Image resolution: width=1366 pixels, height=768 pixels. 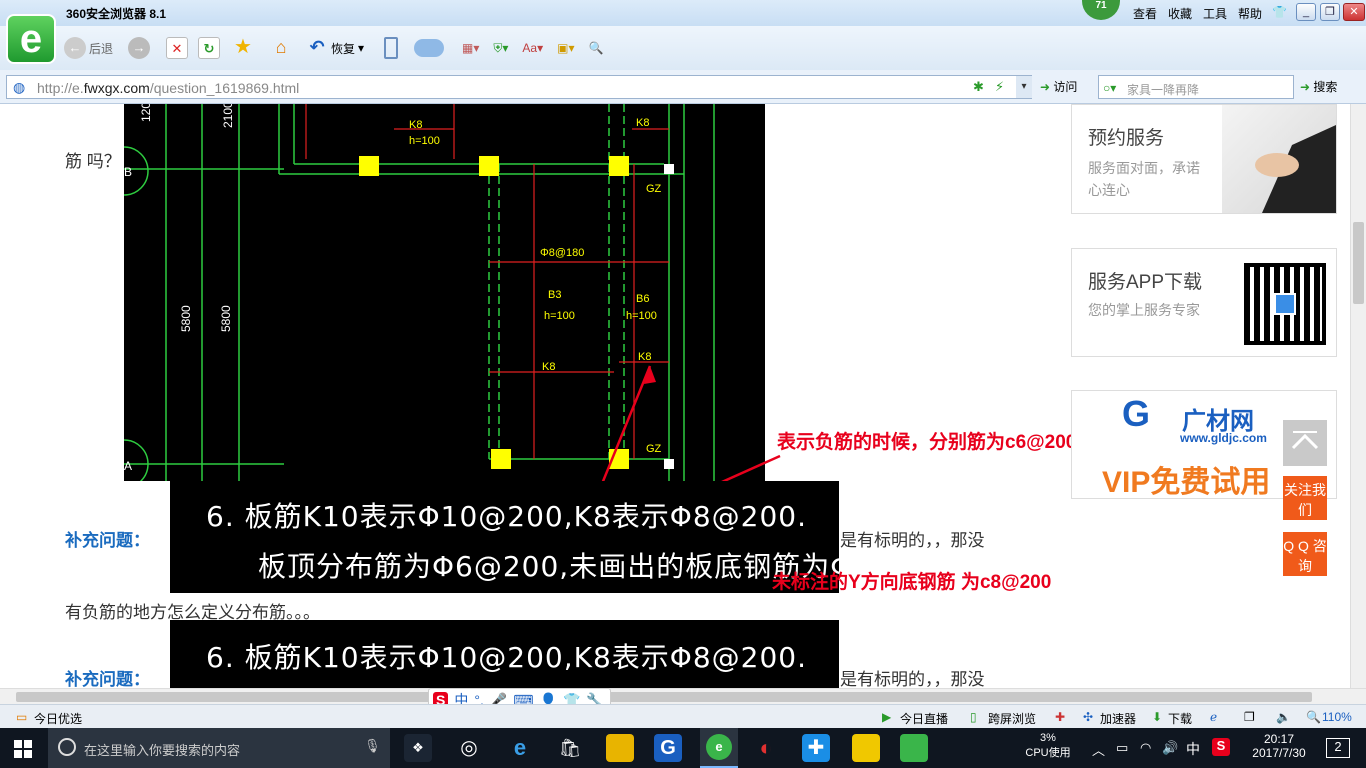 What do you see at coordinates (520, 748) in the screenshot?
I see `edge-icon: e` at bounding box center [520, 748].